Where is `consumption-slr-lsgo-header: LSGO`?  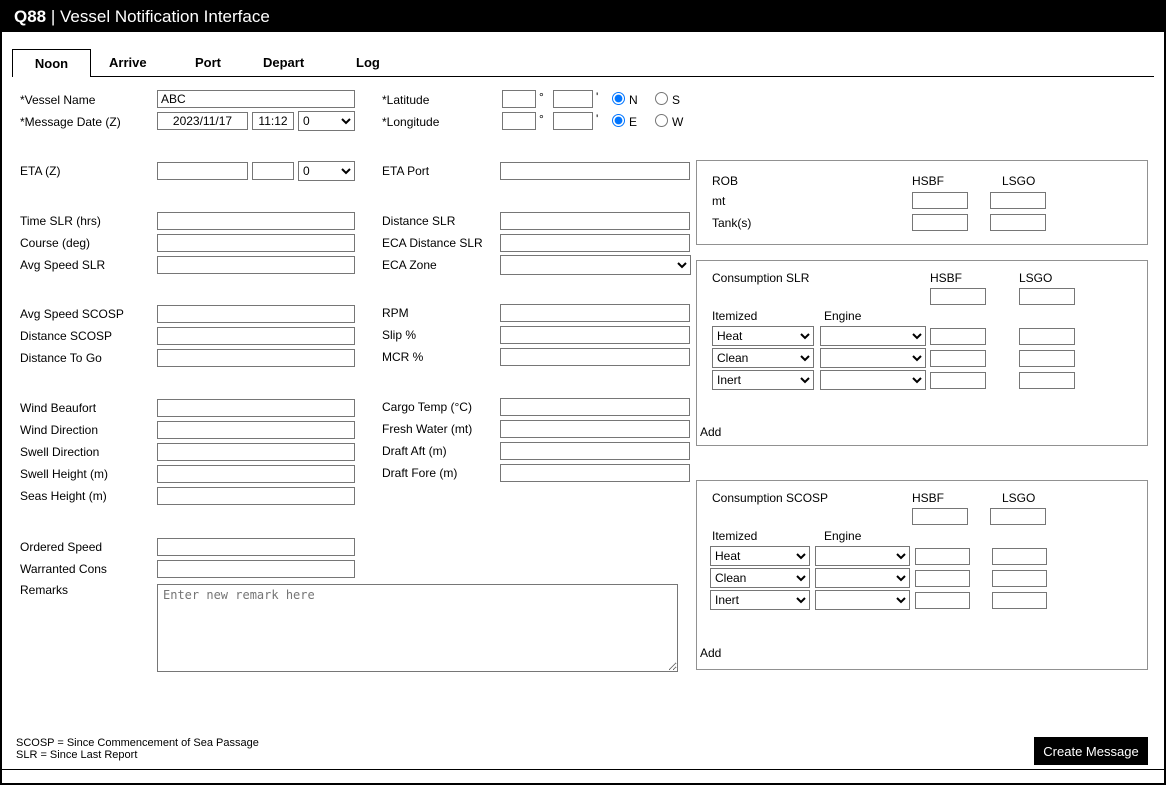
consumption-slr-lsgo-header: LSGO is located at coordinates (1036, 278).